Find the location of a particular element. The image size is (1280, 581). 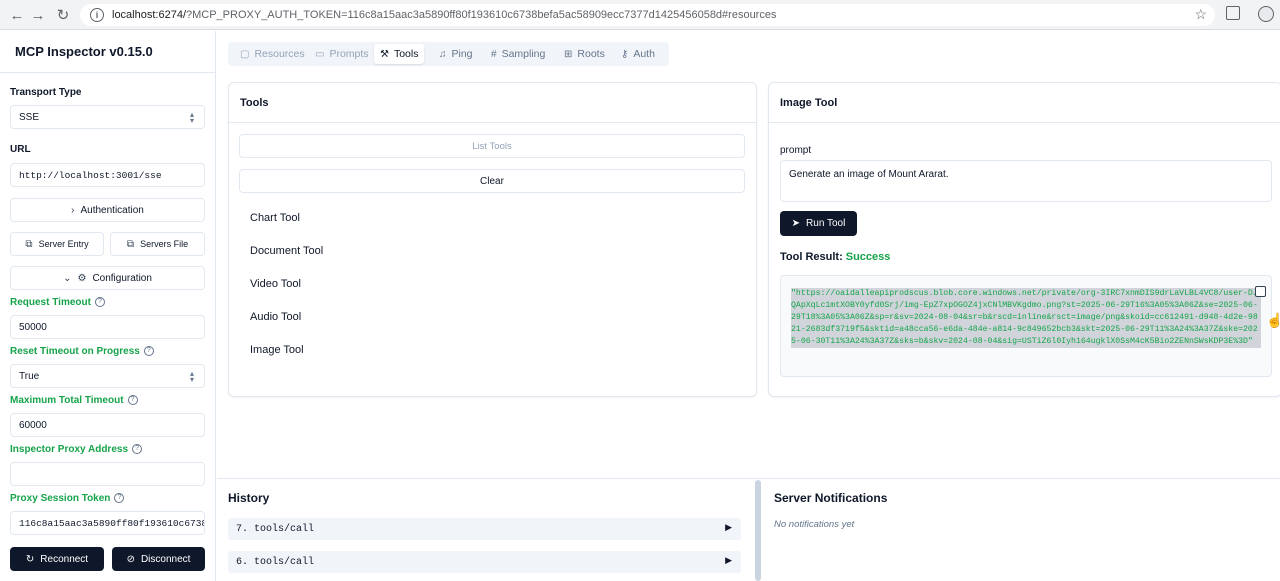

run-tool-button: ➤ Run Tool is located at coordinates (818, 223).